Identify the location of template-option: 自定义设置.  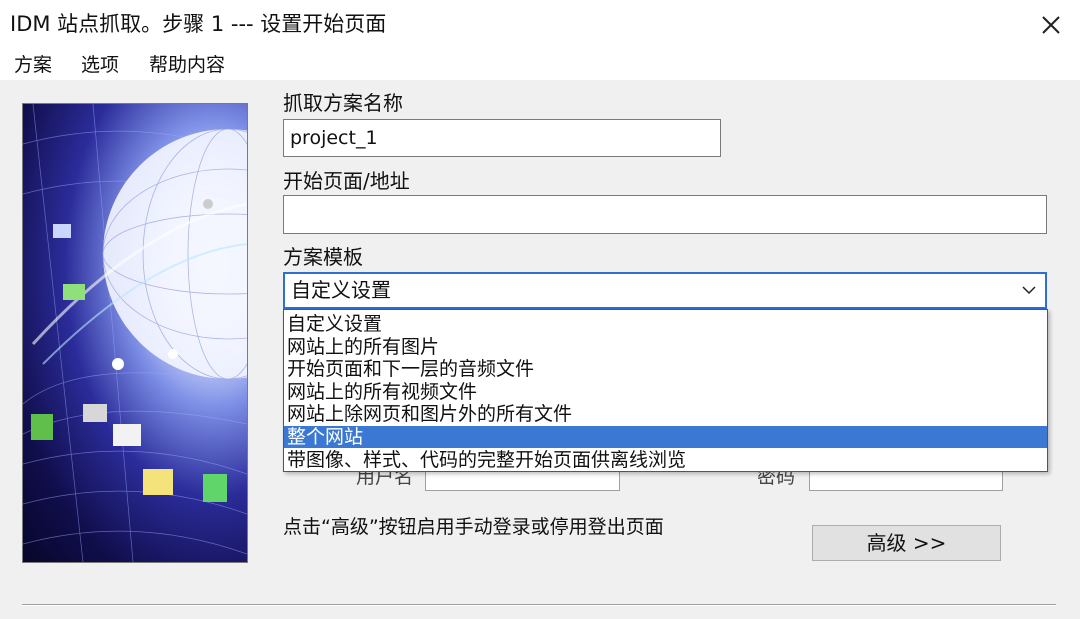
(665, 324).